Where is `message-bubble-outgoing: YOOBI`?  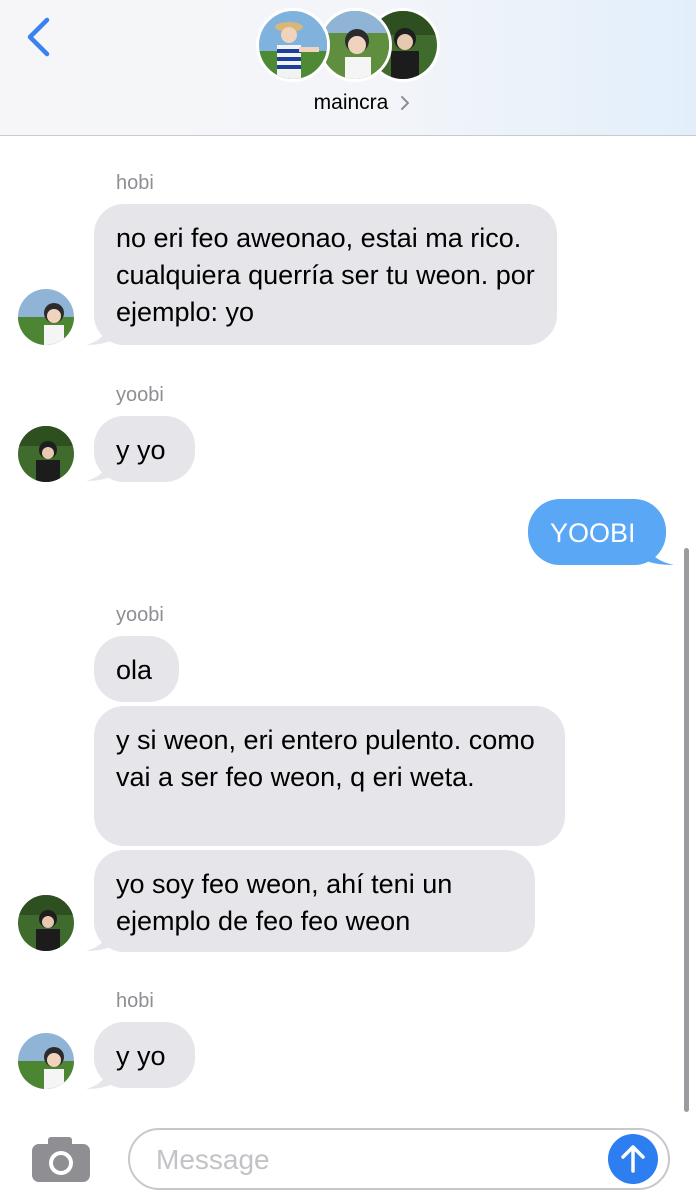
message-bubble-outgoing: YOOBI is located at coordinates (597, 532).